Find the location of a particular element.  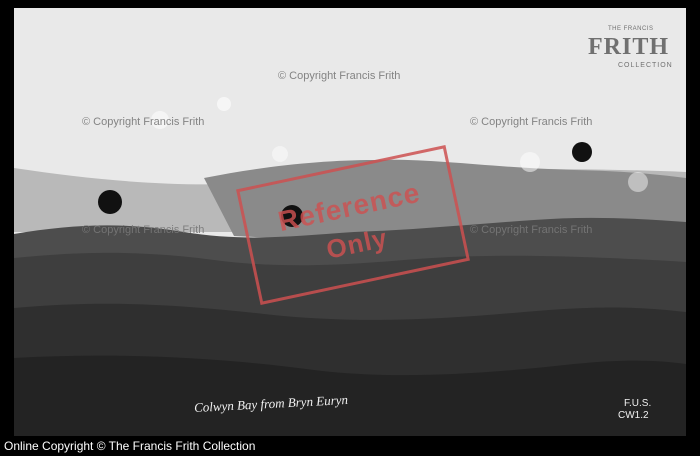

brand-main-text: FRITH is located at coordinates (629, 47).